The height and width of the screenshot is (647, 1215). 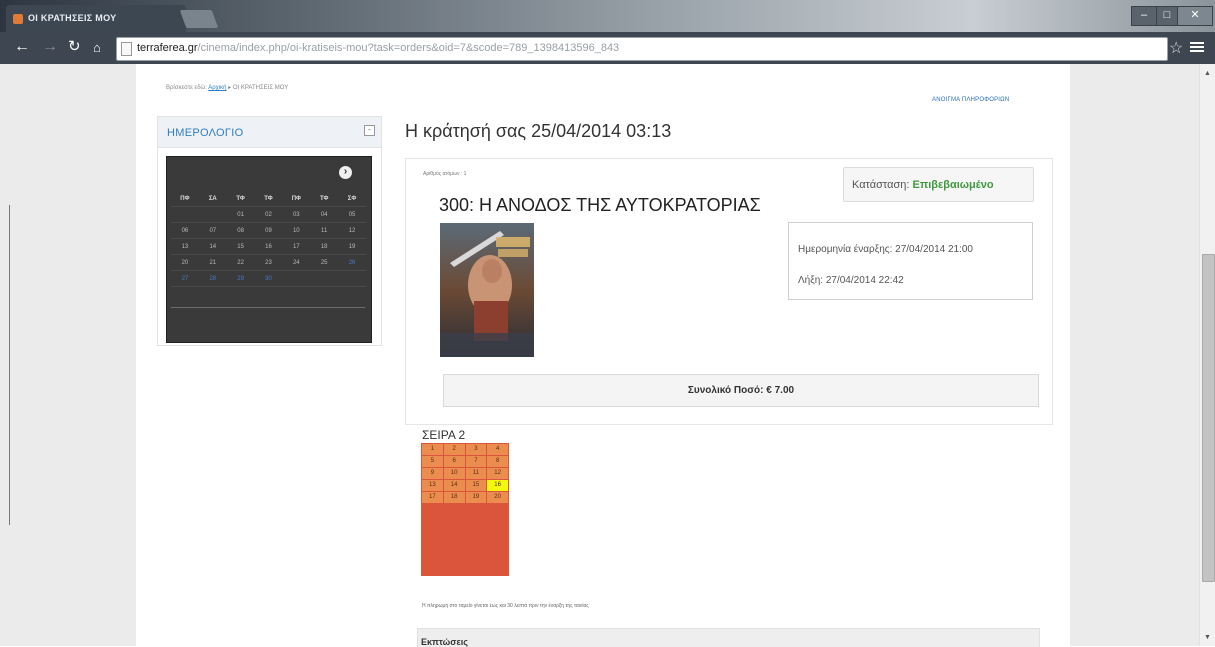 I want to click on calendar-day: 27, so click(x=185, y=278).